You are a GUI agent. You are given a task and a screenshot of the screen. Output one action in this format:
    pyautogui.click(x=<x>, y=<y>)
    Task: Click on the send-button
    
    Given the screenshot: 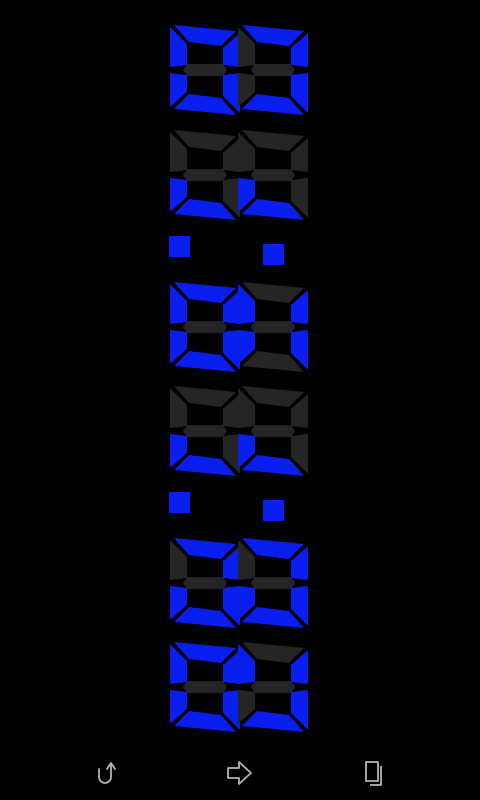 What is the action you would take?
    pyautogui.click(x=240, y=772)
    